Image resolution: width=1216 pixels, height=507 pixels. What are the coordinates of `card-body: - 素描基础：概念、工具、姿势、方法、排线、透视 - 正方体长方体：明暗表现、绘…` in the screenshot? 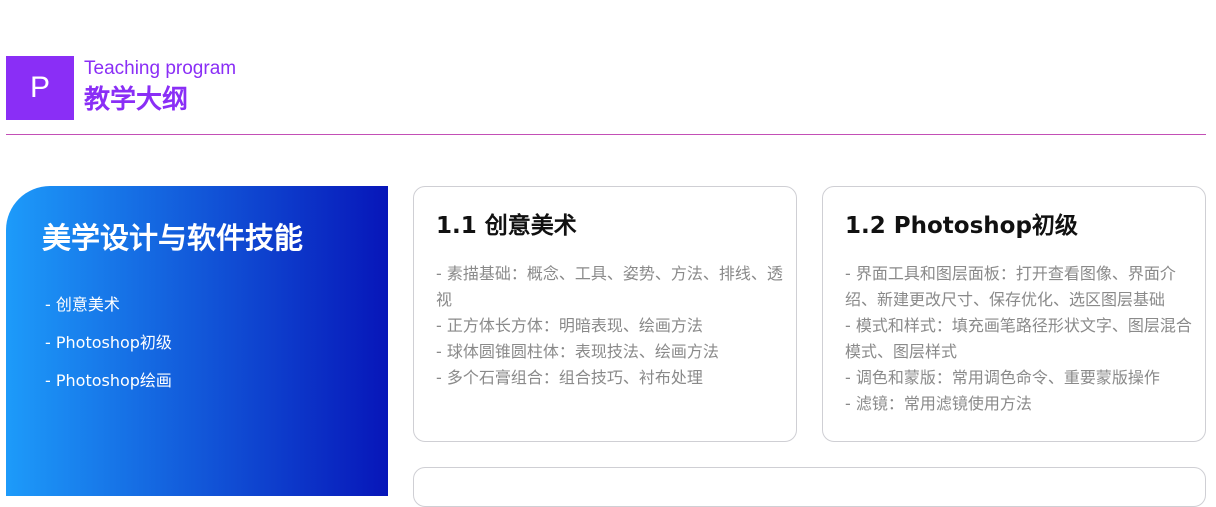 It's located at (612, 326).